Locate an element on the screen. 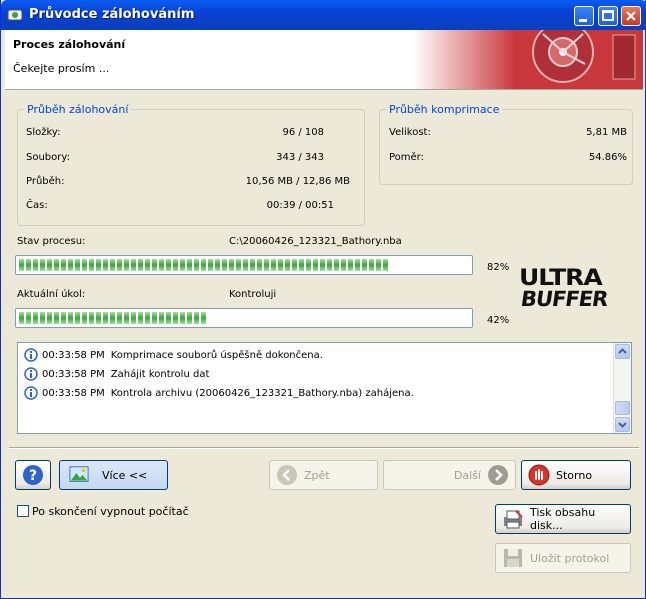  folders-label: Složky: is located at coordinates (43, 132).